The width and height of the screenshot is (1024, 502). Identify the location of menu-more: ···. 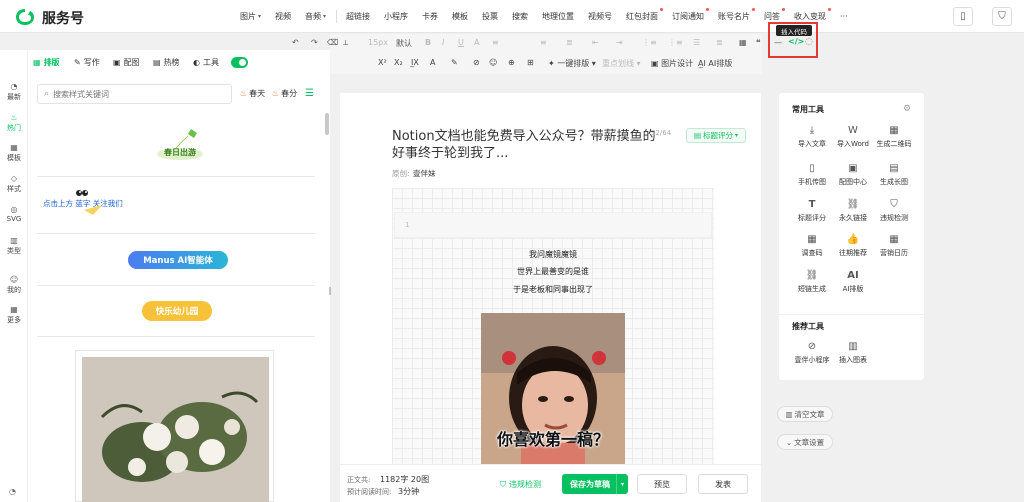
(844, 16).